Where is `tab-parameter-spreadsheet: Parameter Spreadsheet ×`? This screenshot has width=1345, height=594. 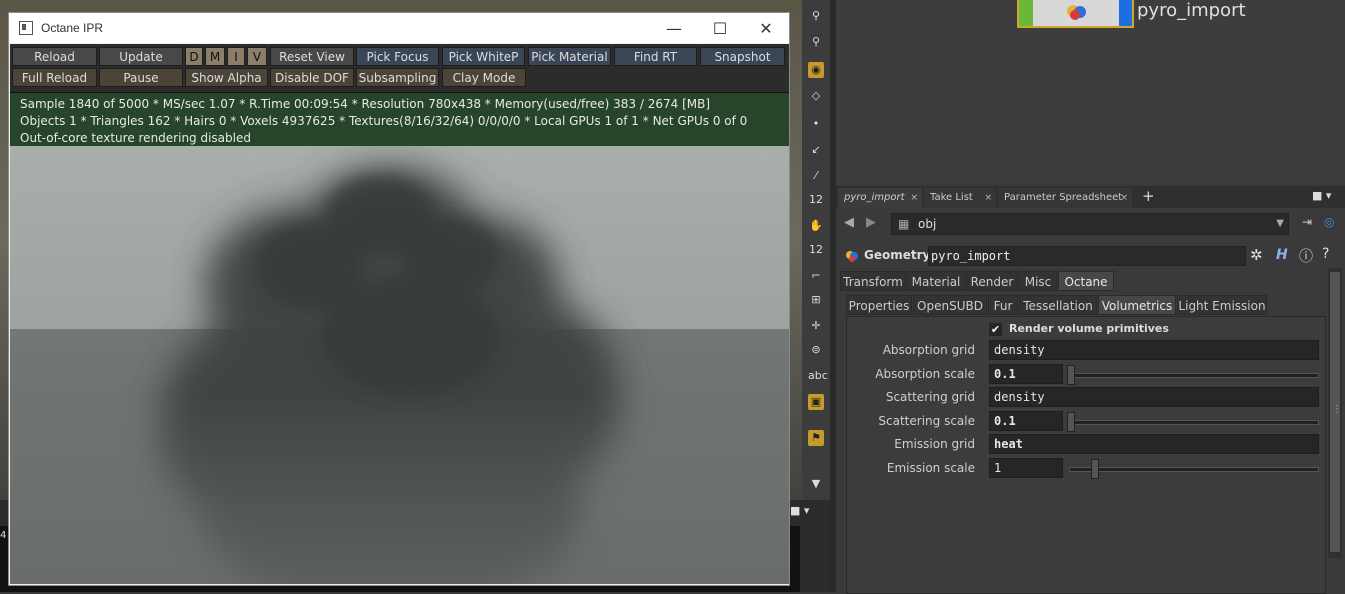
tab-parameter-spreadsheet: Parameter Spreadsheet × is located at coordinates (1065, 198).